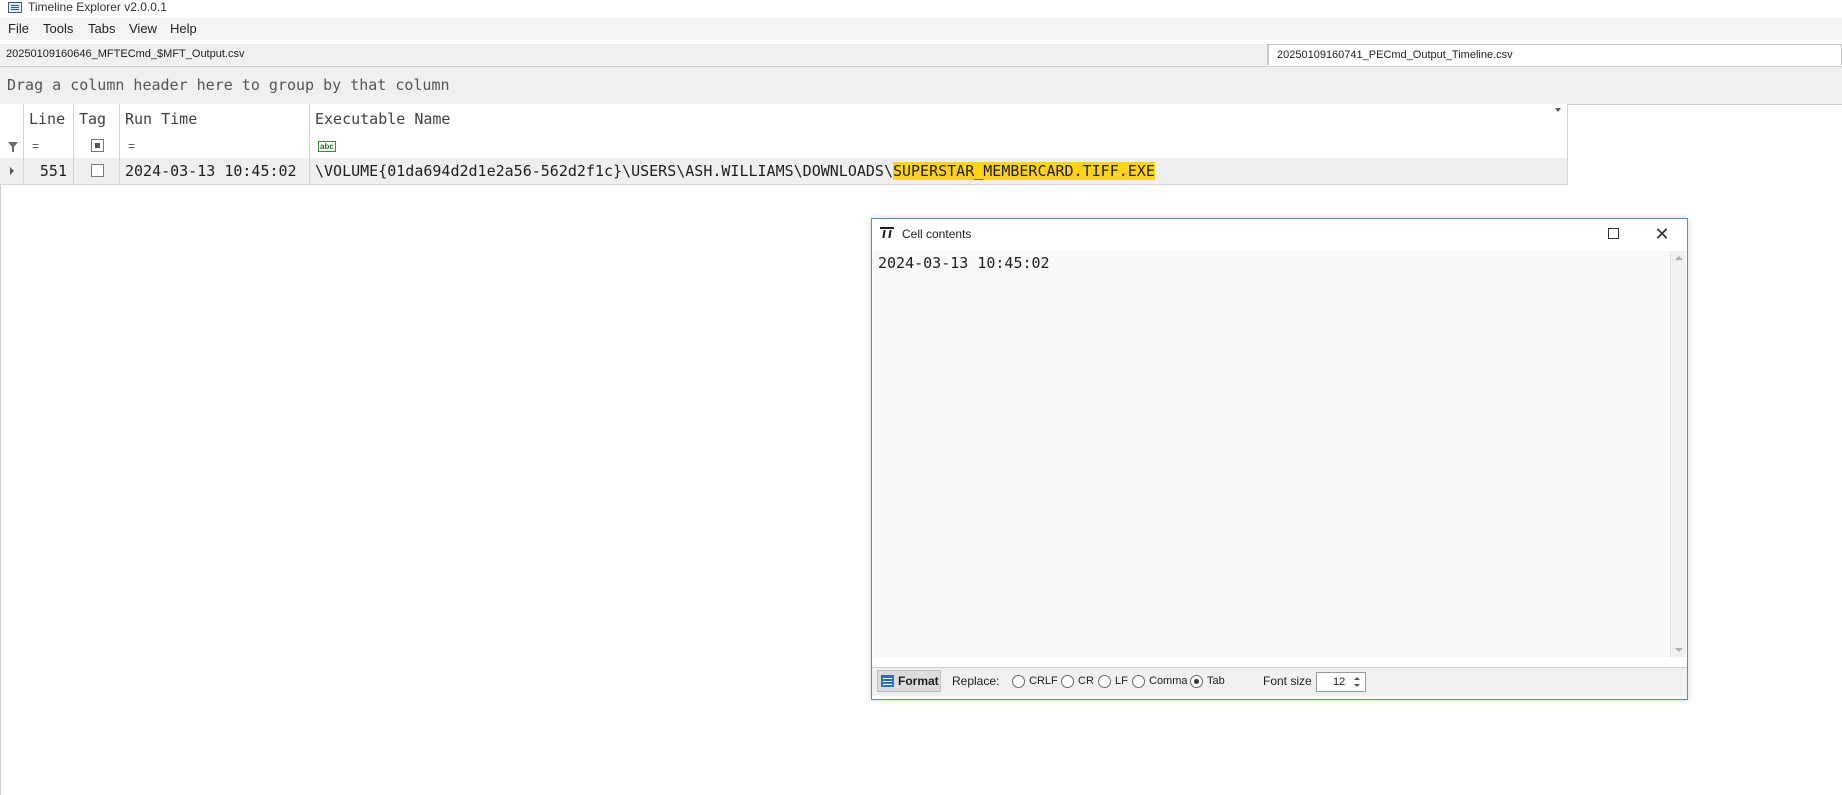 The height and width of the screenshot is (795, 1842). I want to click on font-size-value: 12, so click(1339, 682).